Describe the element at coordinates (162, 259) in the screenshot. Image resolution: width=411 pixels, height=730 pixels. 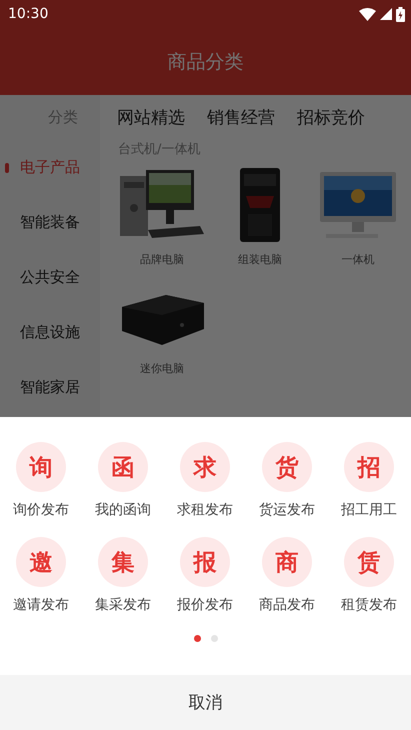
I see `product-label: 品牌电脑` at that location.